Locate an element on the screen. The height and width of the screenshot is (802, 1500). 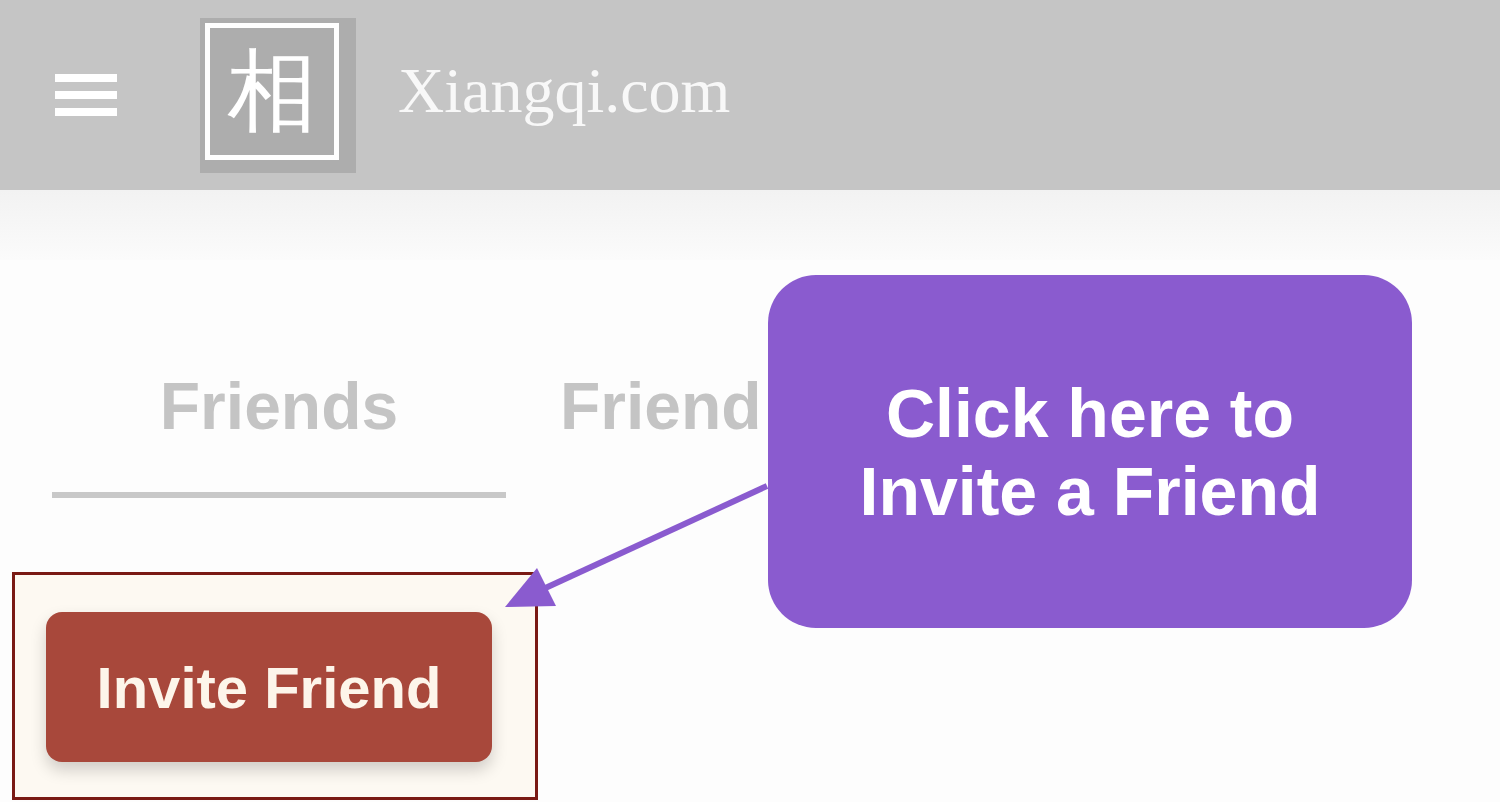
logo-glyph: 相 is located at coordinates (272, 91).